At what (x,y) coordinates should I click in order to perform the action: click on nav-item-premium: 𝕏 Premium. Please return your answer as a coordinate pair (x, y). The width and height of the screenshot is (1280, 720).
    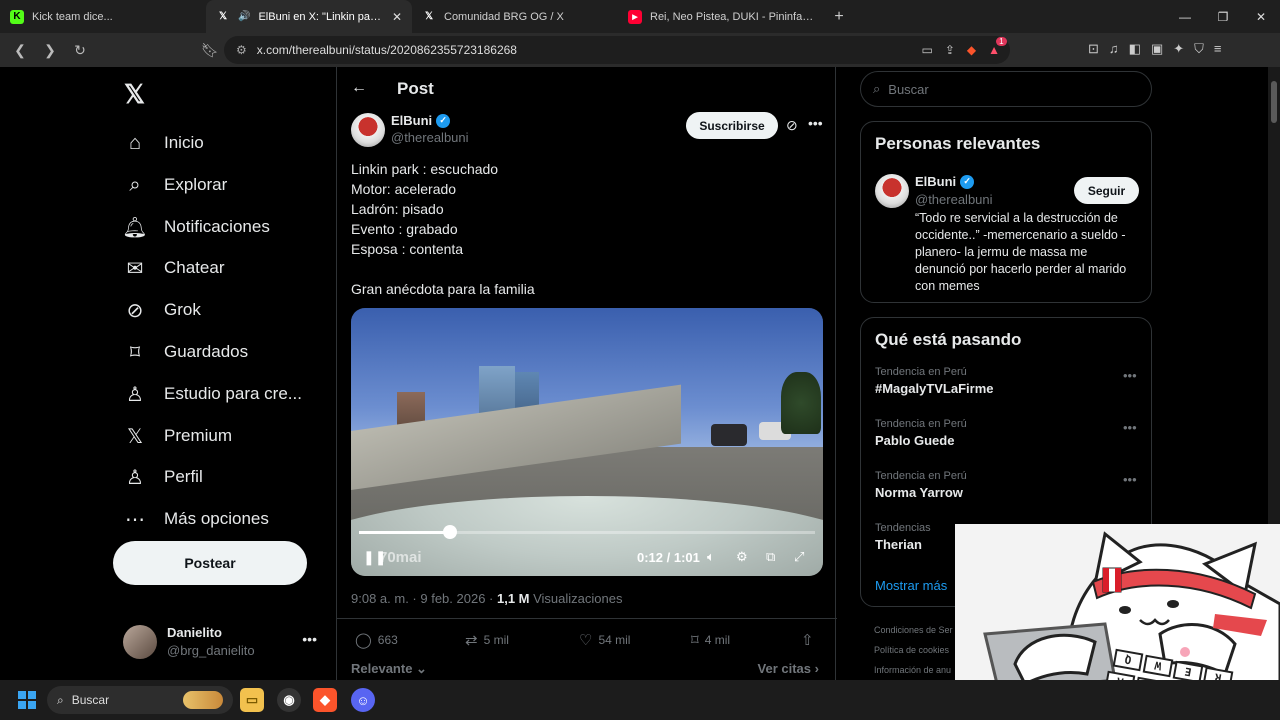
    Looking at the image, I should click on (177, 436).